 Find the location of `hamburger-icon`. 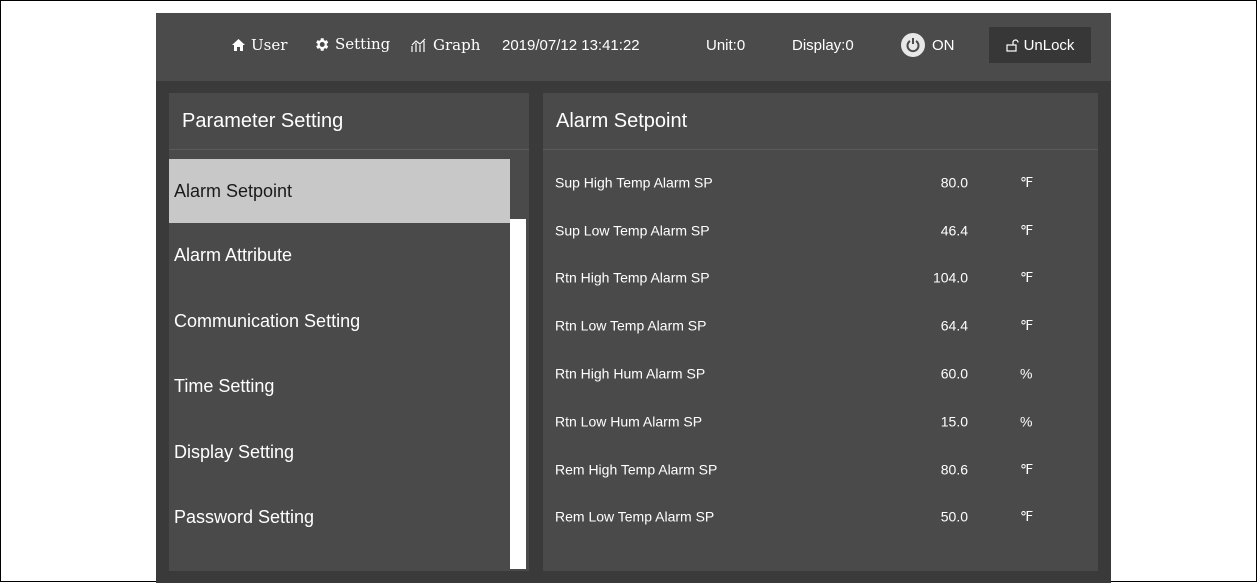

hamburger-icon is located at coordinates (188, 45).